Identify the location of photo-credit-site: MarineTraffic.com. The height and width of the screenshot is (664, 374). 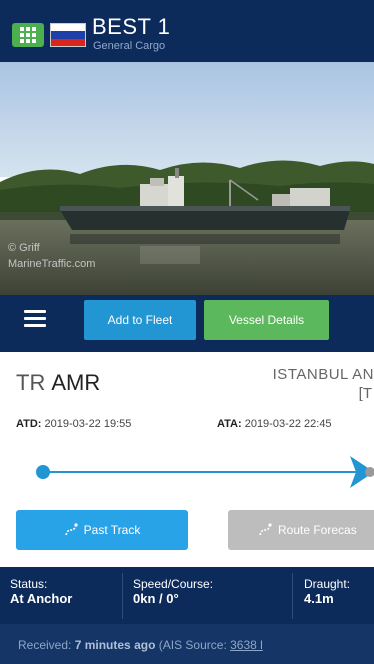
(52, 264).